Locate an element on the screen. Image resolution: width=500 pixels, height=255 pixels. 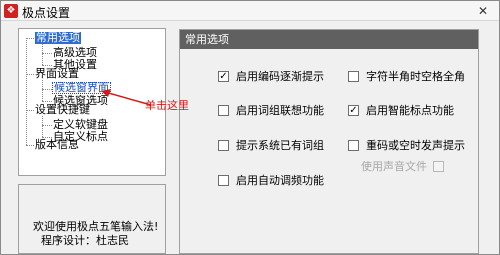
info-panel: 欢迎使用极点五笔输入法! 程序设计：杜志民 is located at coordinates (92, 219).